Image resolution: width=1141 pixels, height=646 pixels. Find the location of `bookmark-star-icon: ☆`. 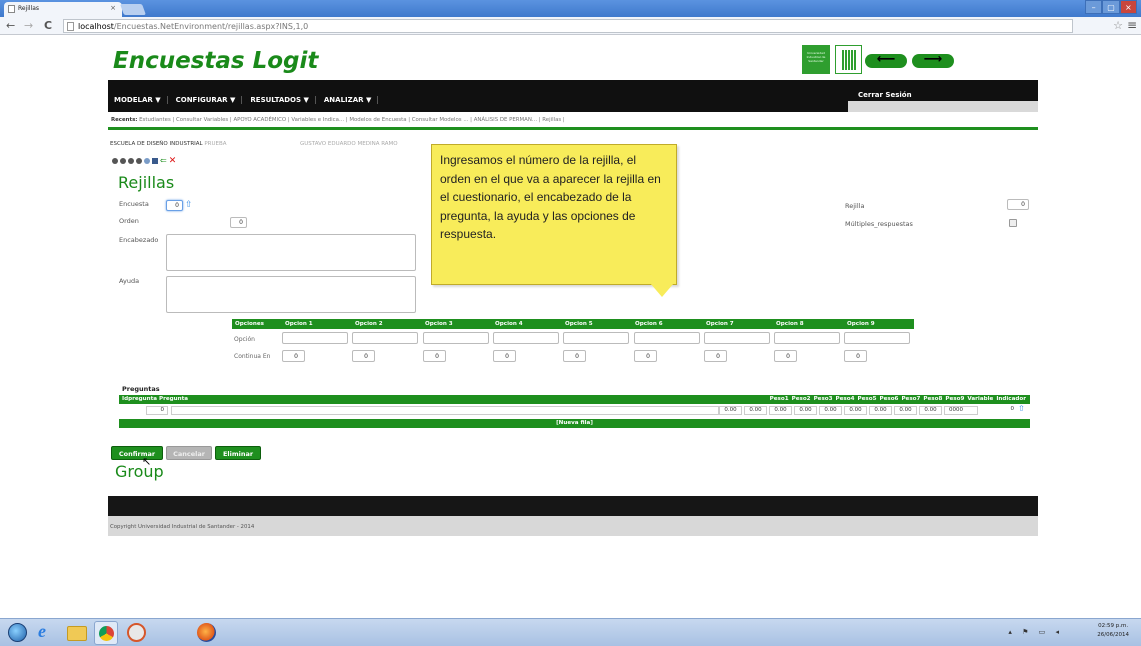

bookmark-star-icon: ☆ is located at coordinates (1118, 25).